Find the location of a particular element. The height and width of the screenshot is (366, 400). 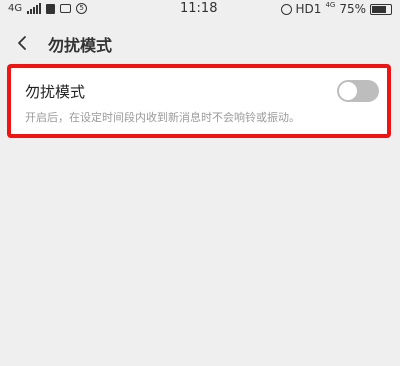

notification-icon is located at coordinates (51, 8).